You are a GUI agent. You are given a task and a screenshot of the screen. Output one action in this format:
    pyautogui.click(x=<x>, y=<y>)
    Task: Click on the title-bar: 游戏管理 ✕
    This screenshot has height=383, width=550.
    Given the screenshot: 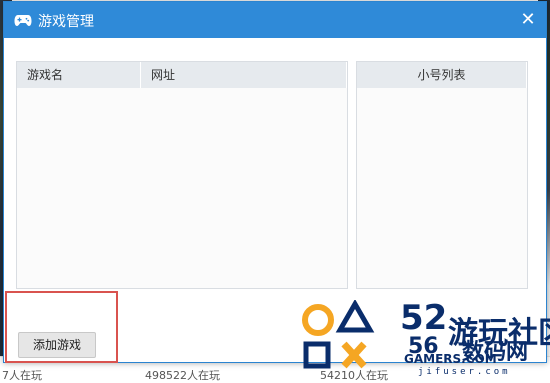 What is the action you would take?
    pyautogui.click(x=275, y=20)
    